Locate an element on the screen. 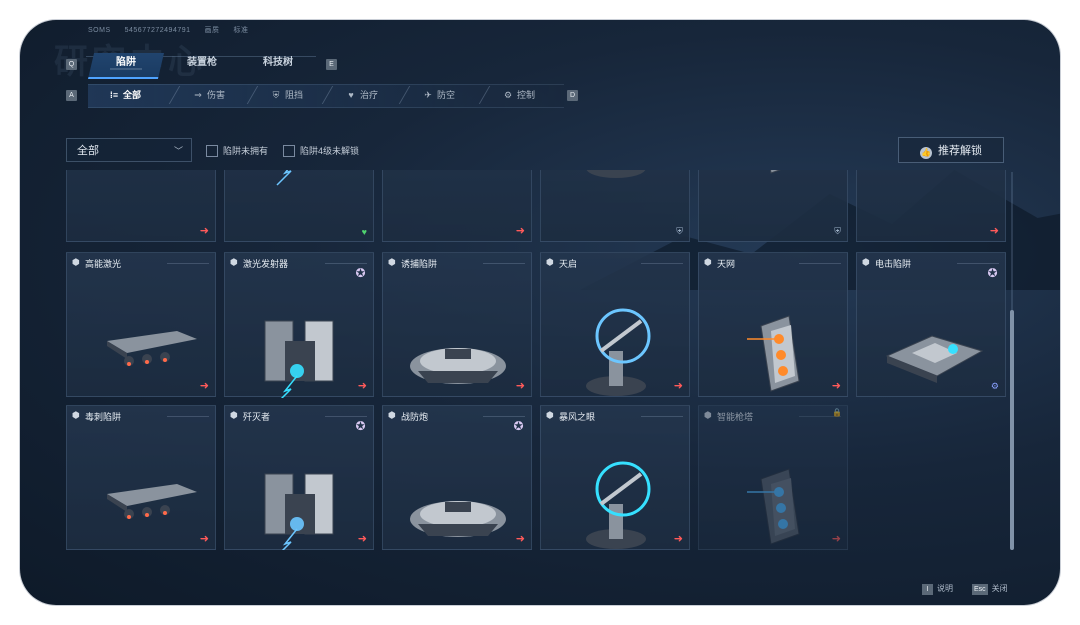 This screenshot has height=625, width=1080. unowned-checkbox: 陷阱未拥有 is located at coordinates (237, 151).